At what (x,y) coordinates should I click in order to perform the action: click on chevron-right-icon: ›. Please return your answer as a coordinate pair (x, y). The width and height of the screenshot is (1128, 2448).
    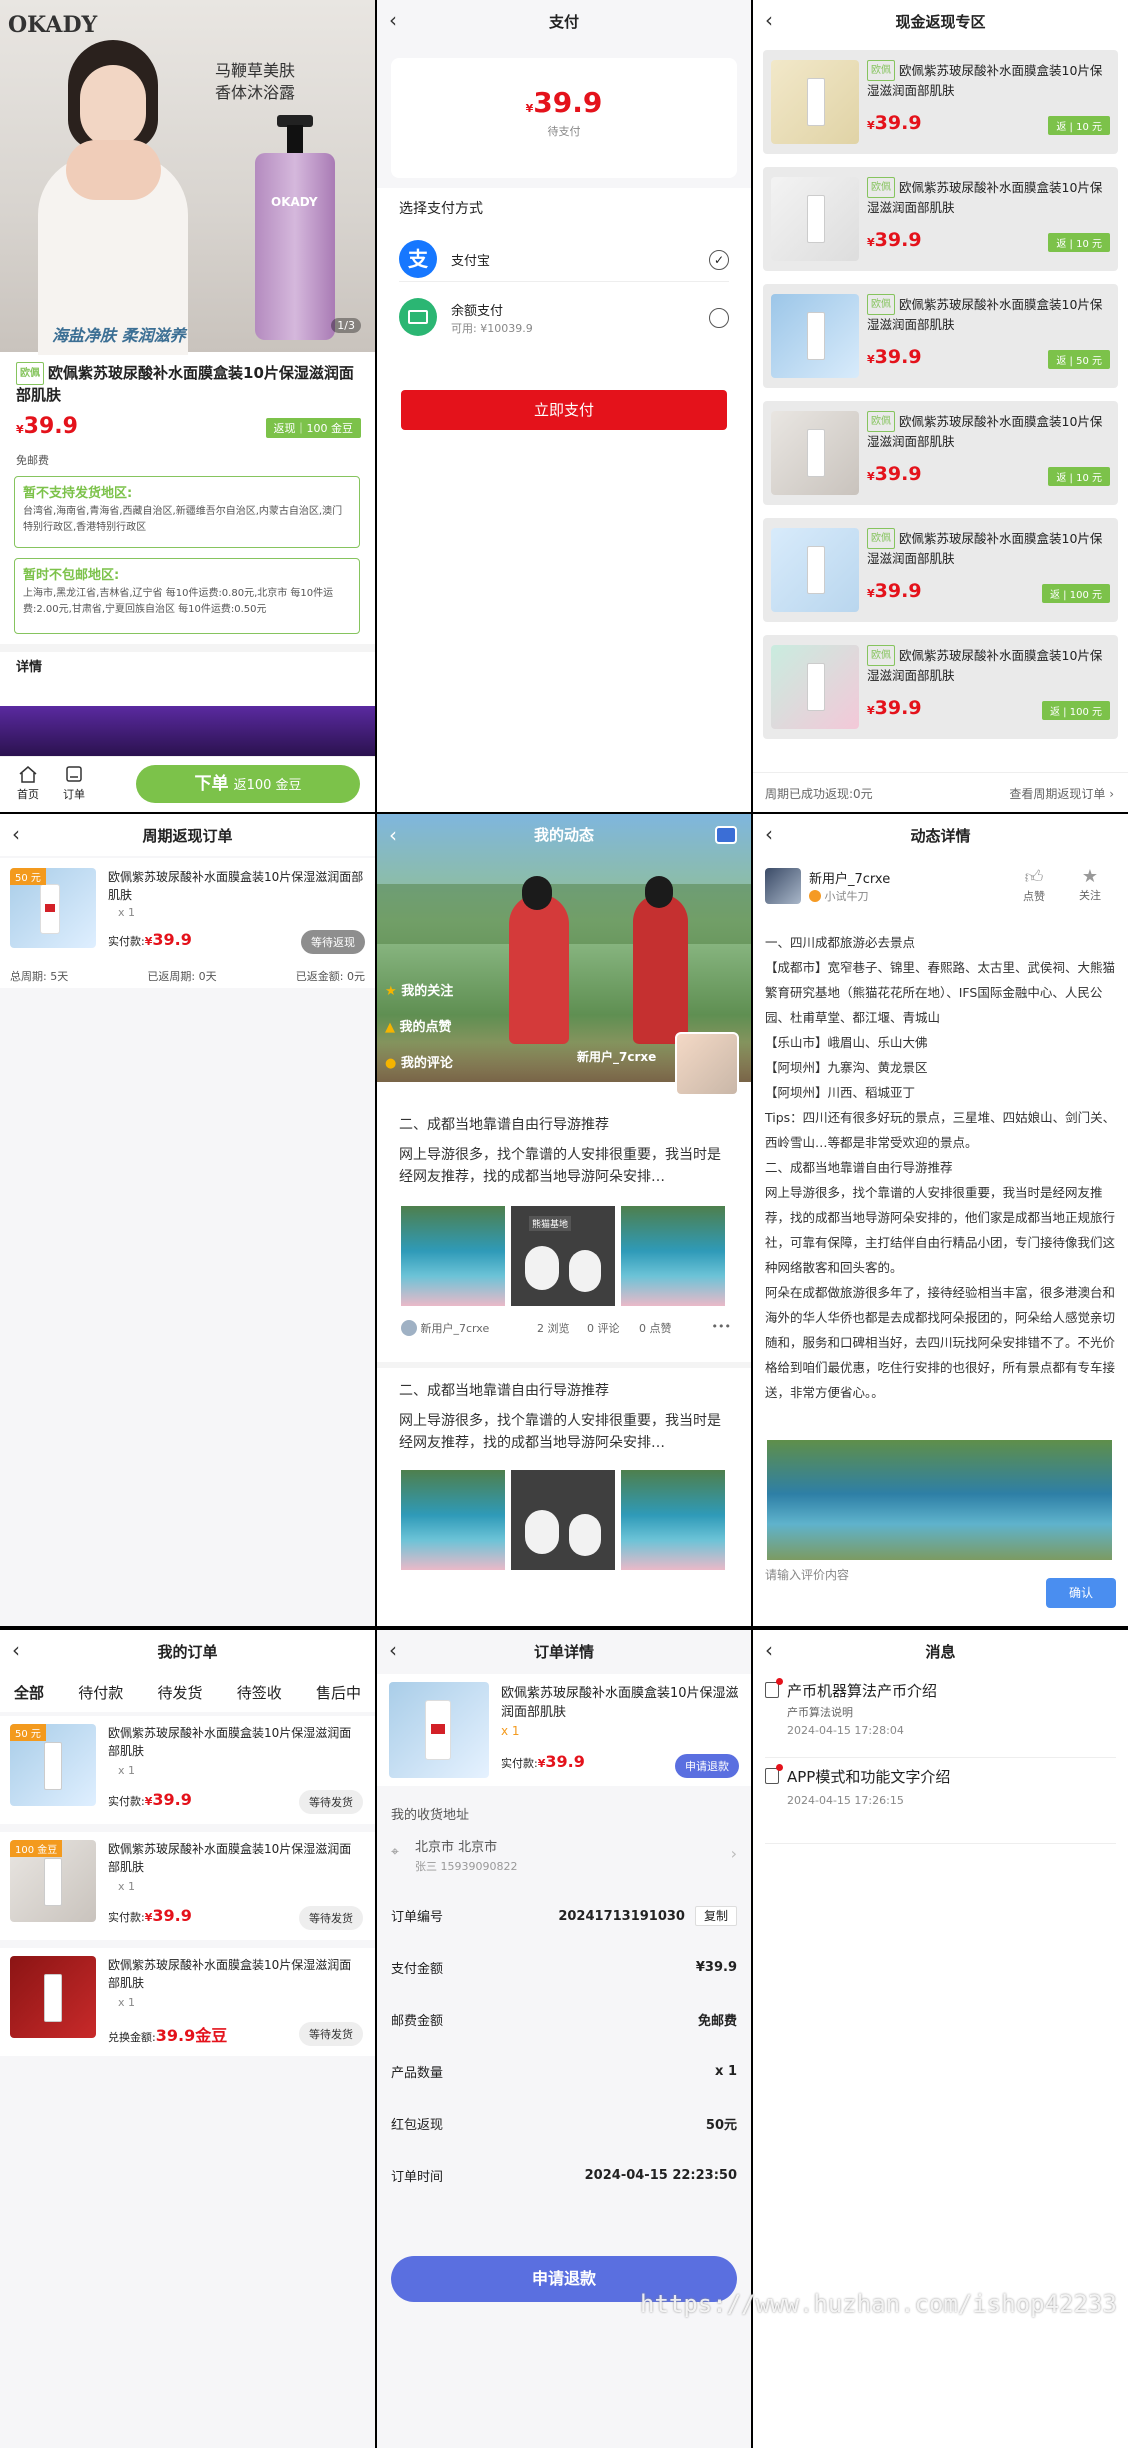
    Looking at the image, I should click on (733, 1853).